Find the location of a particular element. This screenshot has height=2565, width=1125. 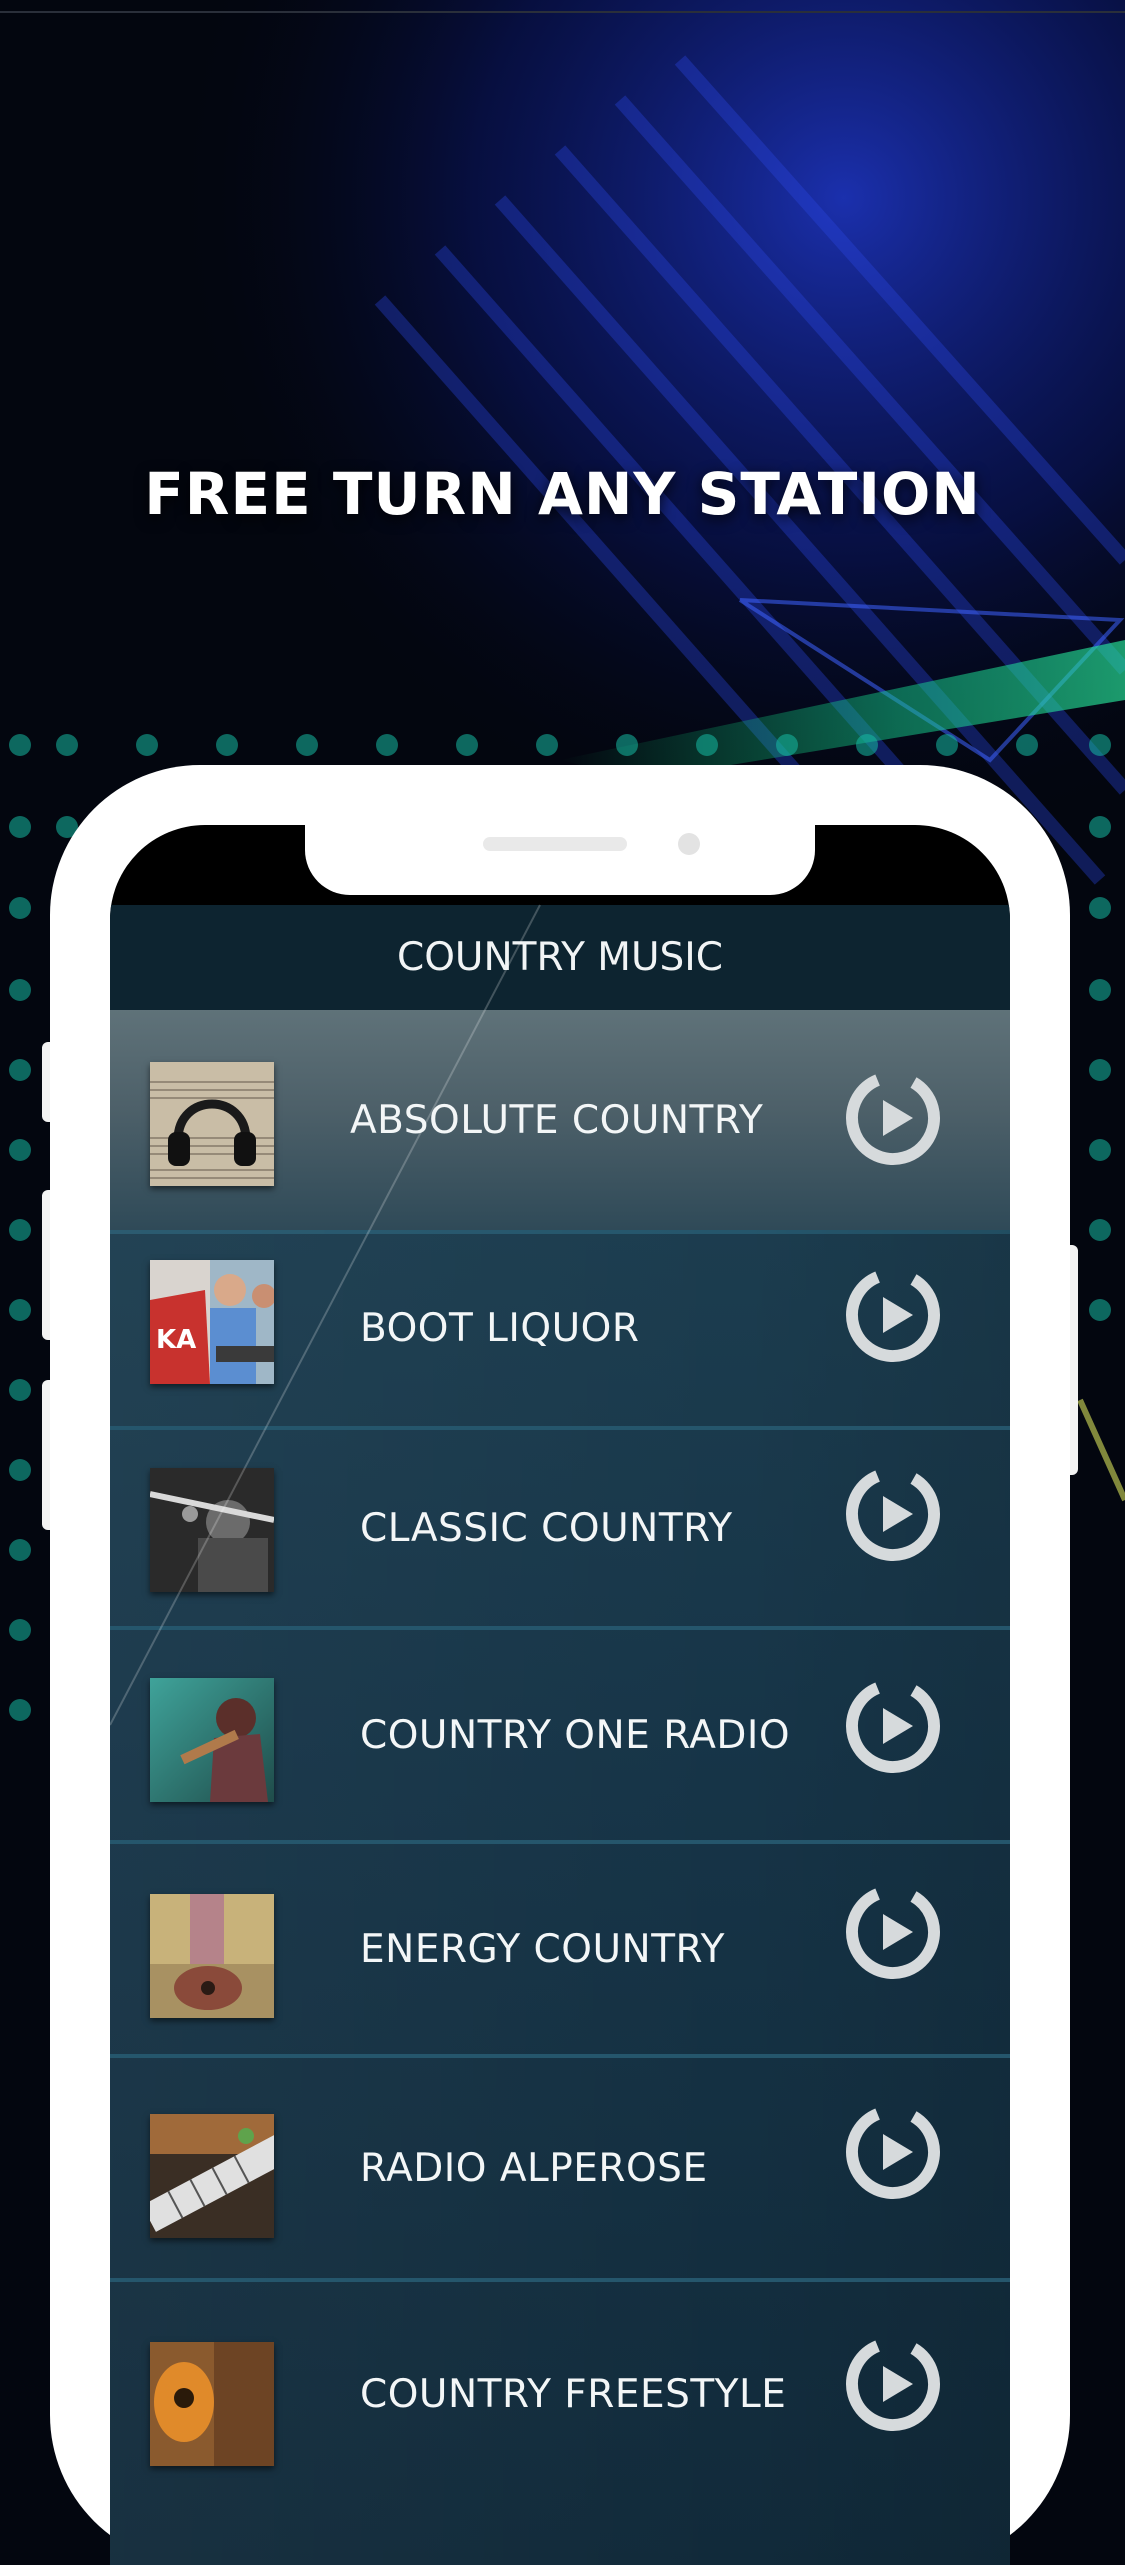

front-camera is located at coordinates (689, 844).